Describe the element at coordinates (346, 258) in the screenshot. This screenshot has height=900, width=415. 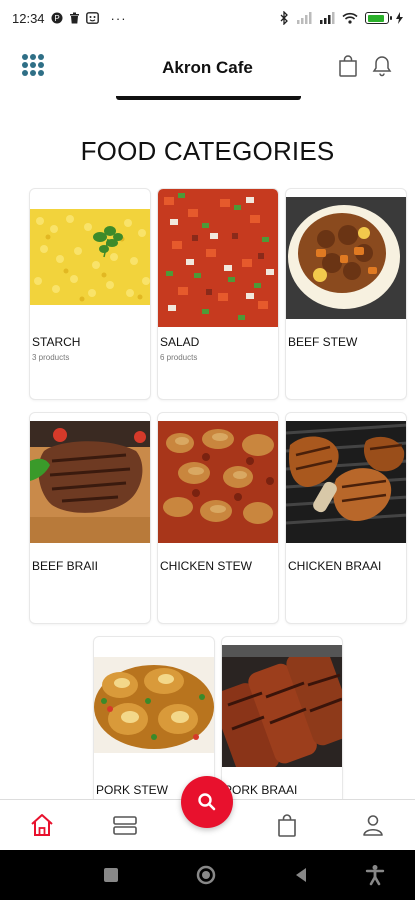
I see `beef-stew-image` at that location.